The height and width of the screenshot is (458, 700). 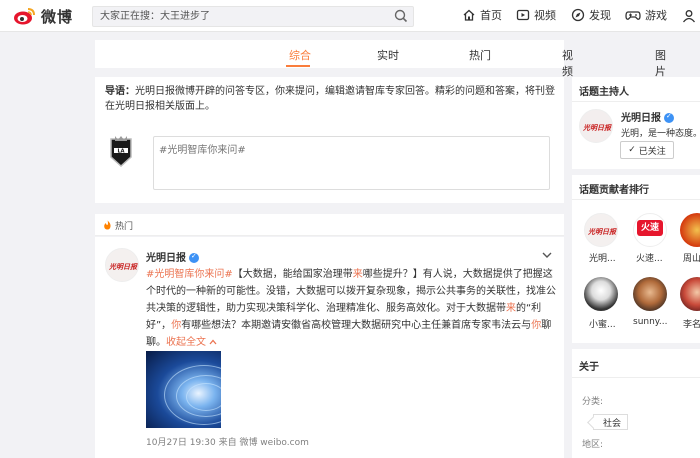 I want to click on weibo-logo: 微博, so click(x=43, y=16).